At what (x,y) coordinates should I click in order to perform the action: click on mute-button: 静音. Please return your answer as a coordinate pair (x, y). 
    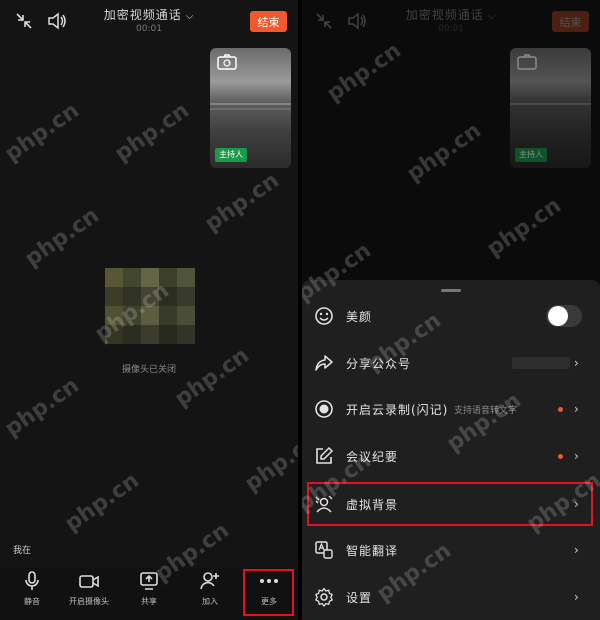
    Looking at the image, I should click on (32, 588).